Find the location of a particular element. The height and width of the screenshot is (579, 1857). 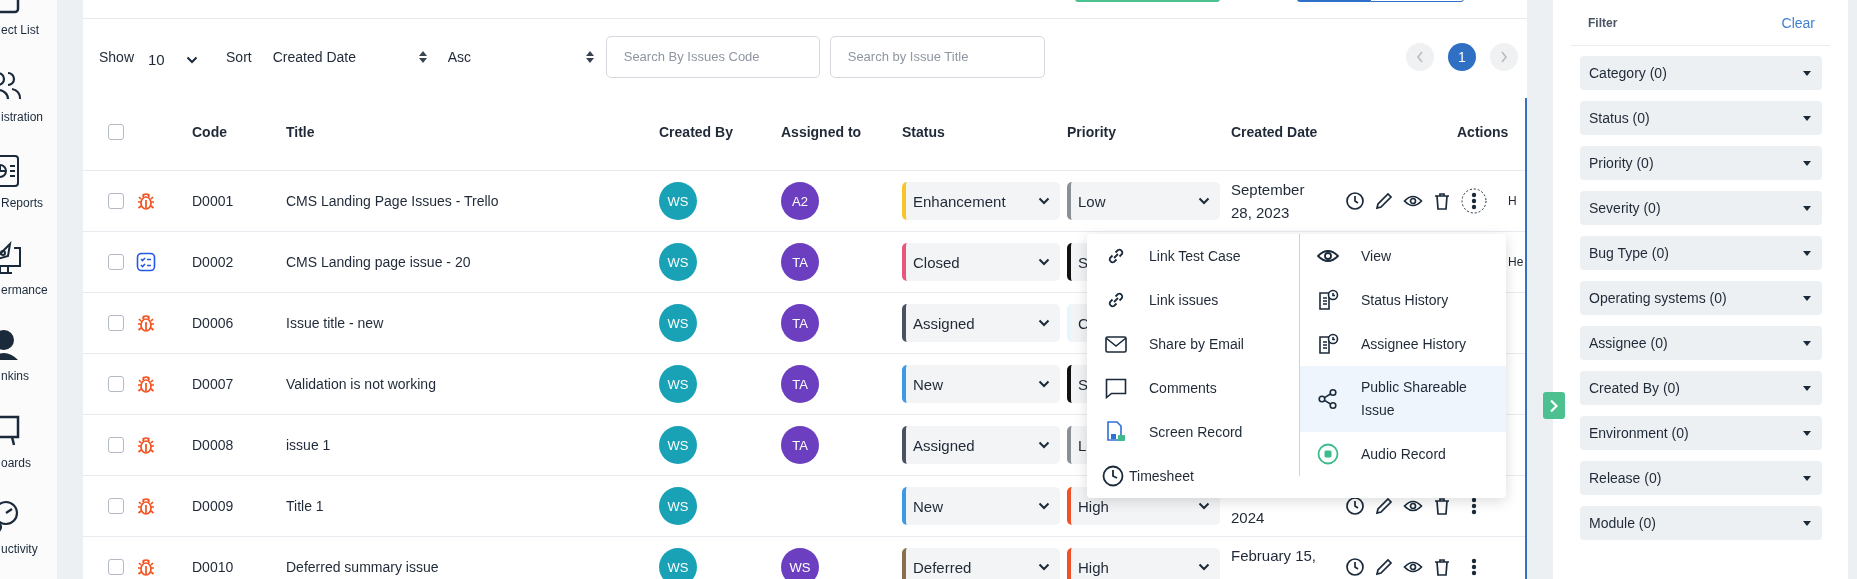

filter-dropdown: Status (0) is located at coordinates (1701, 118).